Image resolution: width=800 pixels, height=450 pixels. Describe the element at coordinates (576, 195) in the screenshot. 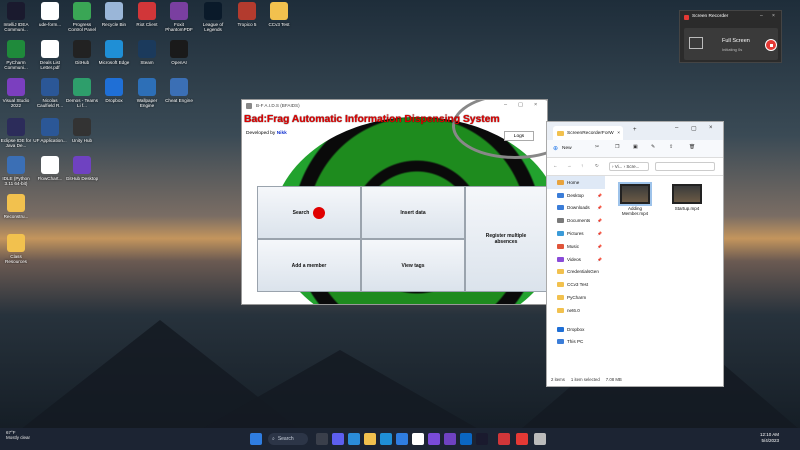

I see `sidebar-item: Desktop 📌` at that location.